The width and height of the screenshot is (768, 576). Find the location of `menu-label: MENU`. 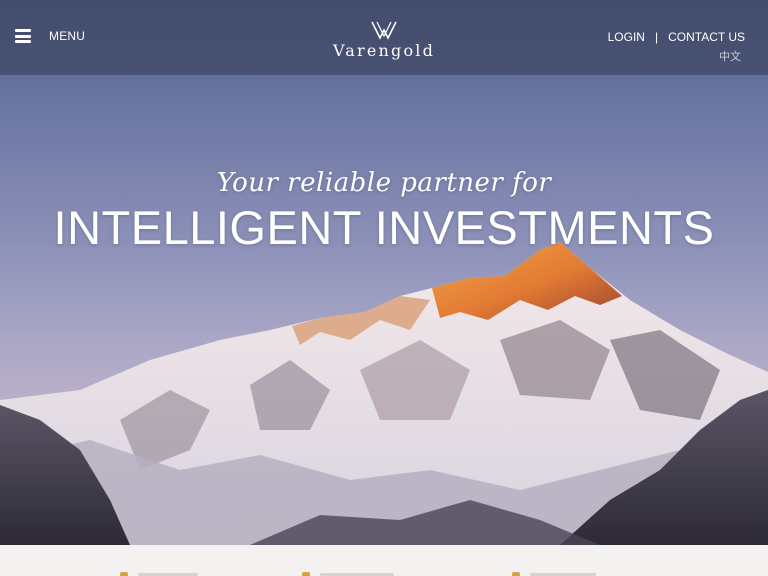

menu-label: MENU is located at coordinates (67, 36).